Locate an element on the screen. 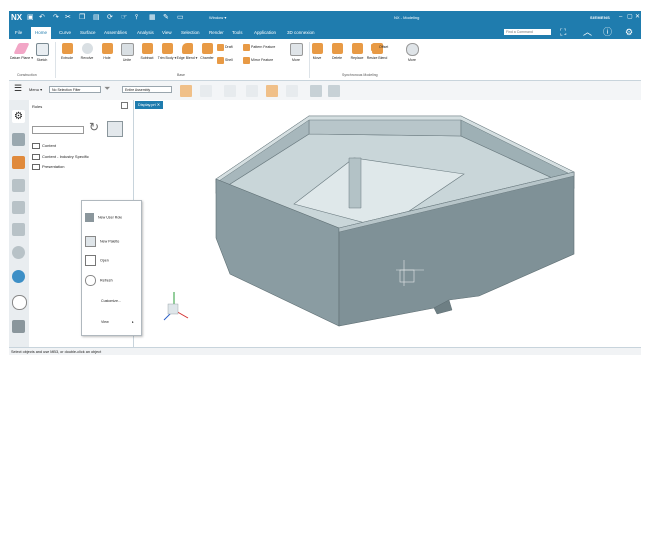  menu-item-open: Open is located at coordinates (97, 260).